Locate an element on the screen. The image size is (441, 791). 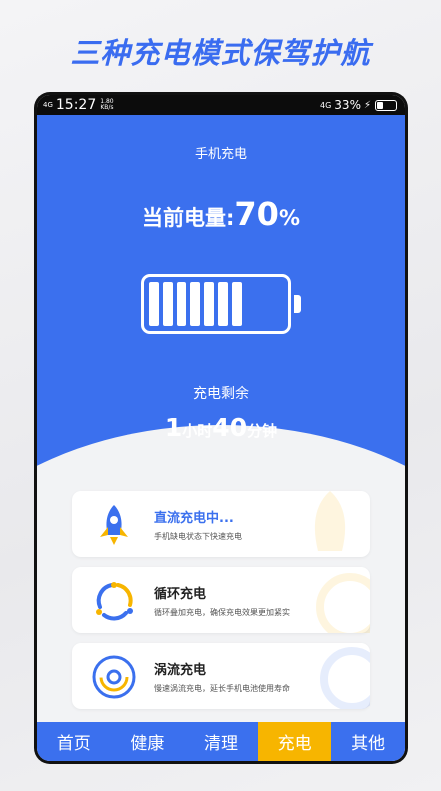
promo-title: 三种充电模式保驾护航 is located at coordinates (220, 53).